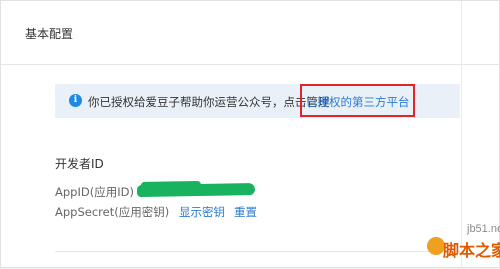 This screenshot has width=500, height=269. I want to click on right-divider, so click(461, 135).